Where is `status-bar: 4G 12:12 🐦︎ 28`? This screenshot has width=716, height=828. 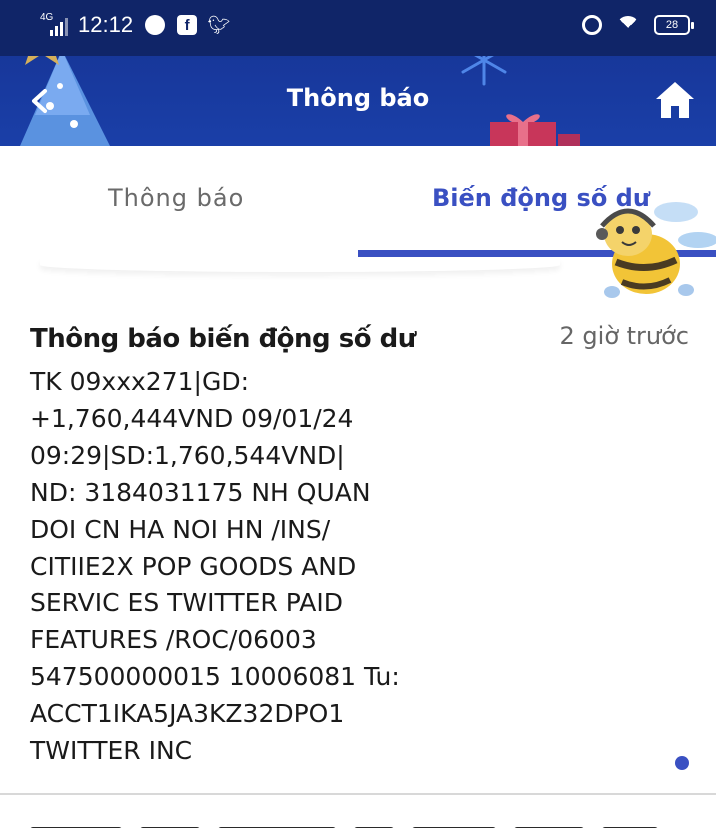 status-bar: 4G 12:12 🐦︎ 28 is located at coordinates (358, 28).